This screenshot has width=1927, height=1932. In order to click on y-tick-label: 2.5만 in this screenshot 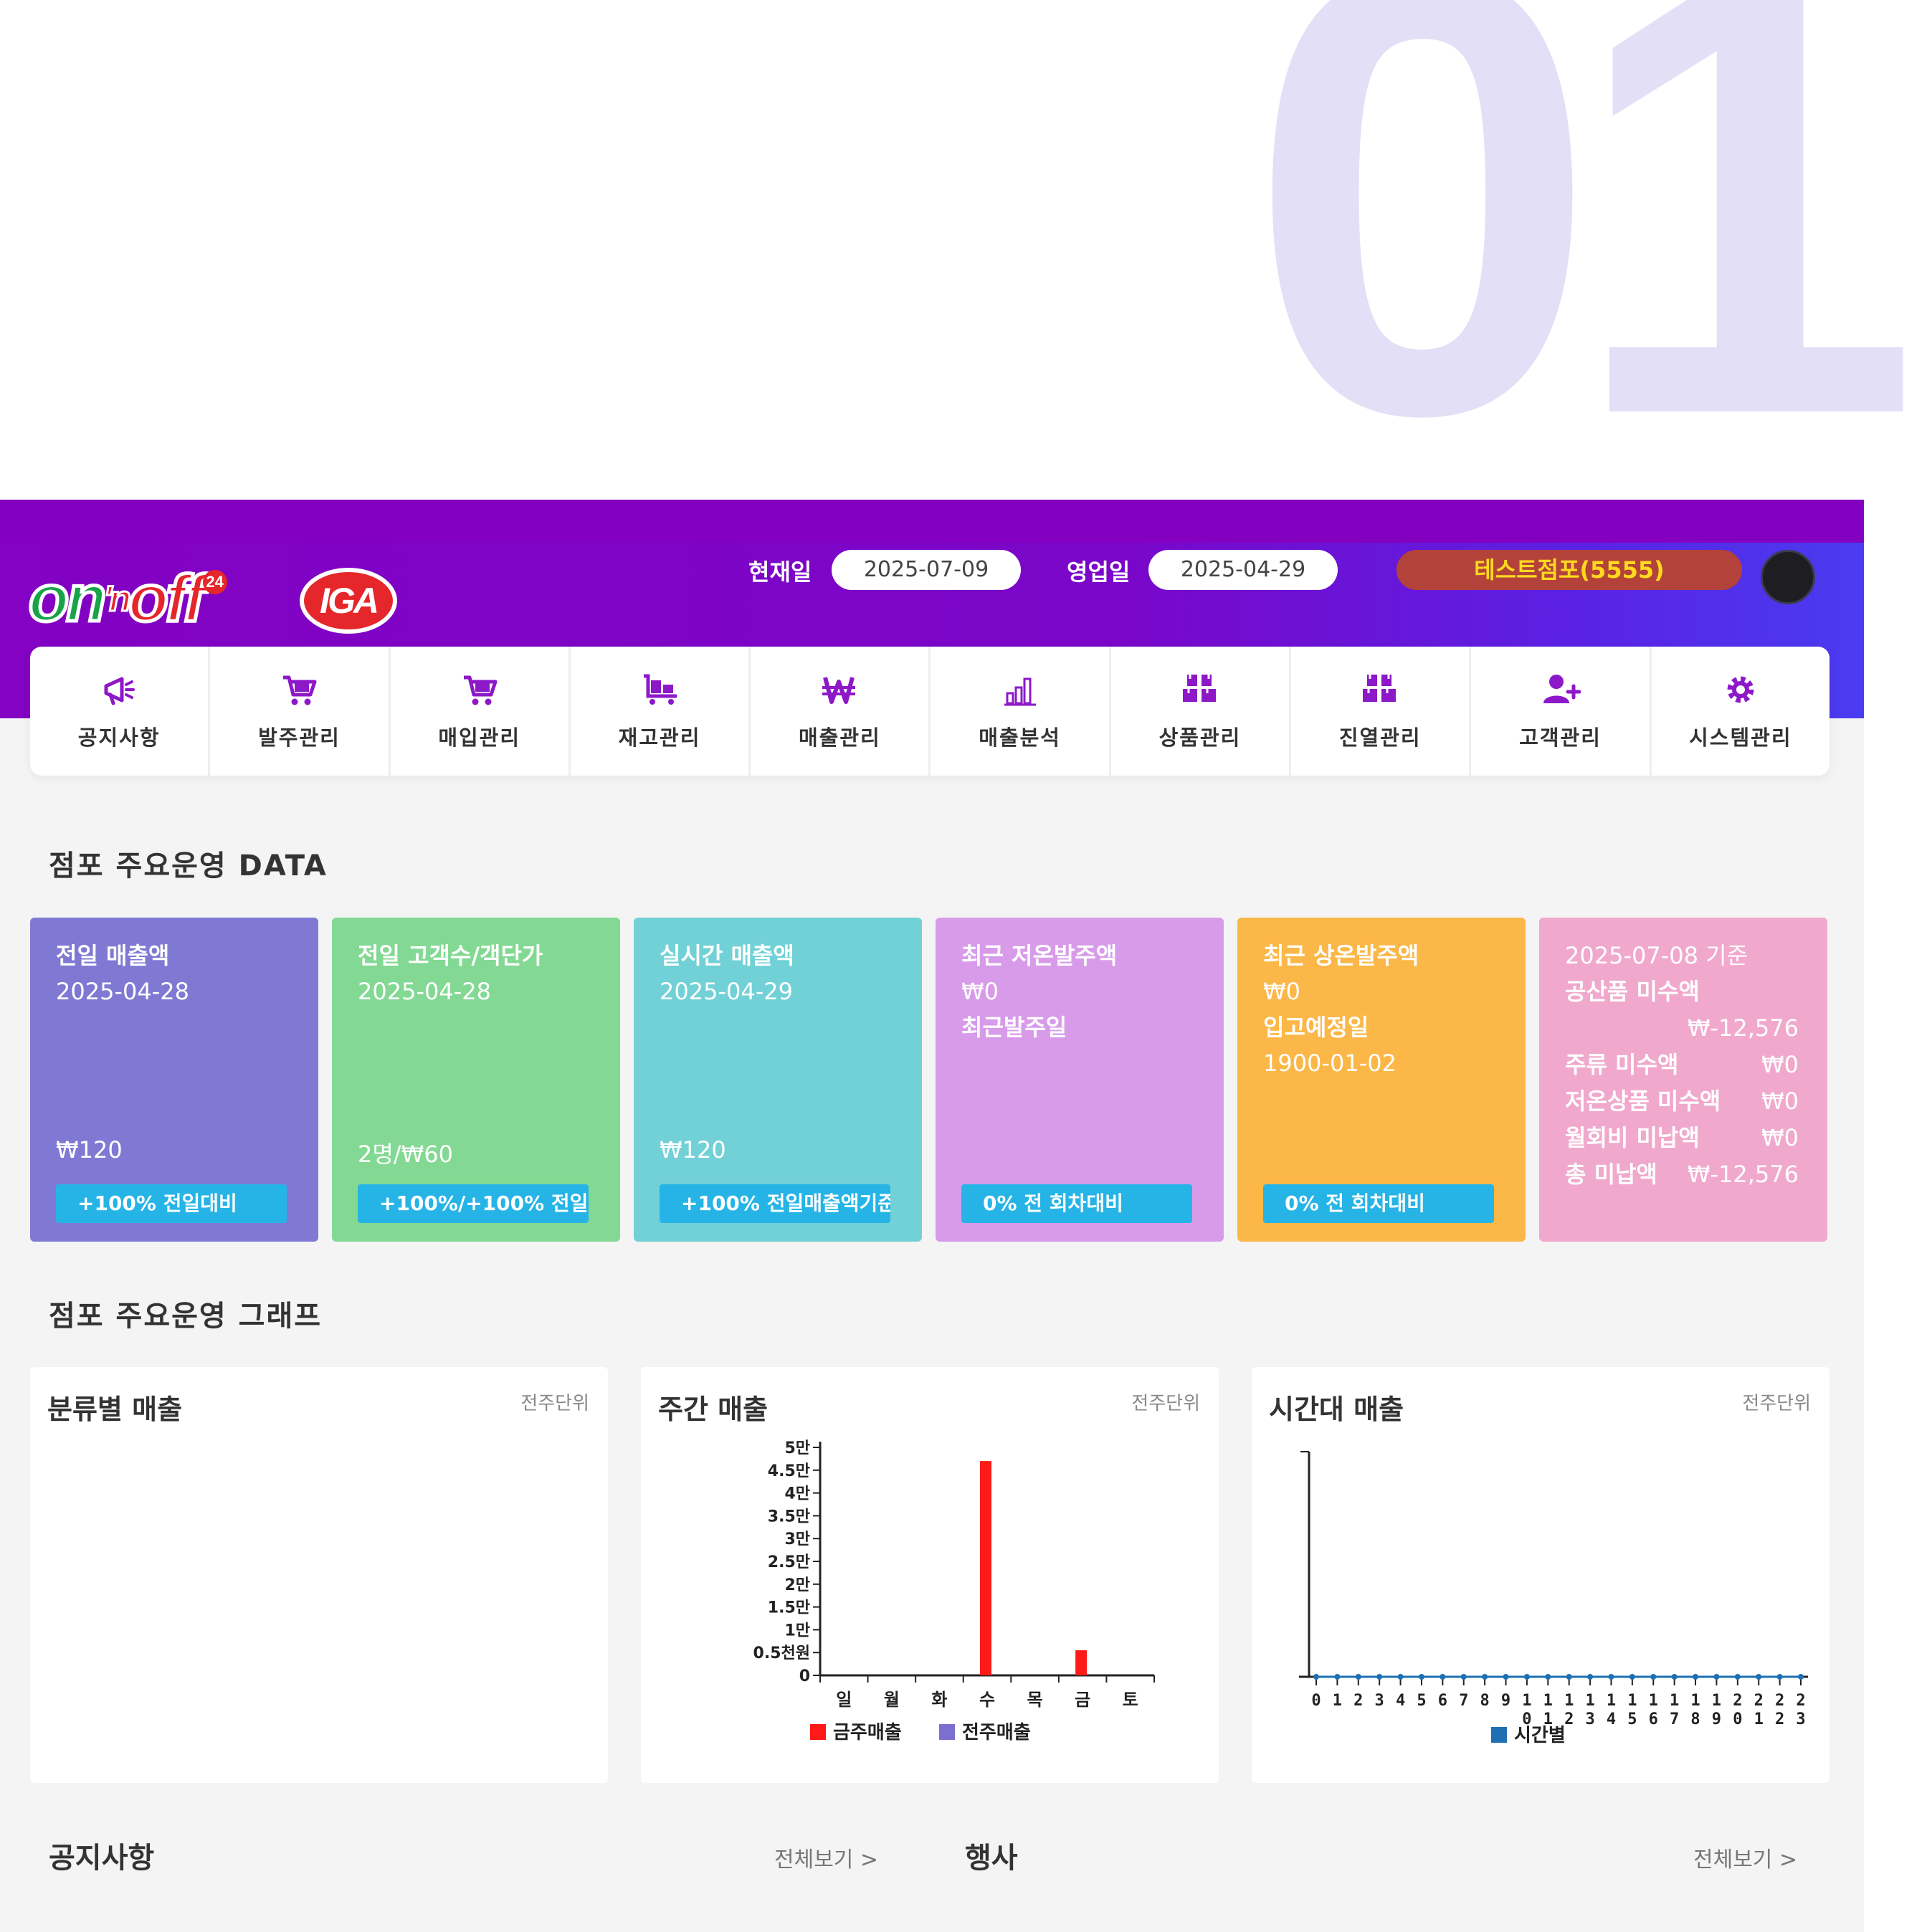, I will do `click(789, 1562)`.